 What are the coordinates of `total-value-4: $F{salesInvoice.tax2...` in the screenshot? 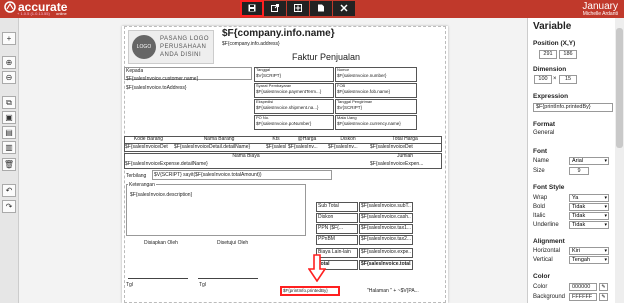 It's located at (386, 239).